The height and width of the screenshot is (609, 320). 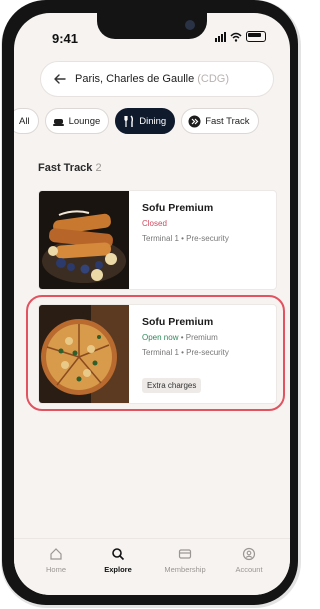 What do you see at coordinates (153, 121) in the screenshot?
I see `chip-label: Dining` at bounding box center [153, 121].